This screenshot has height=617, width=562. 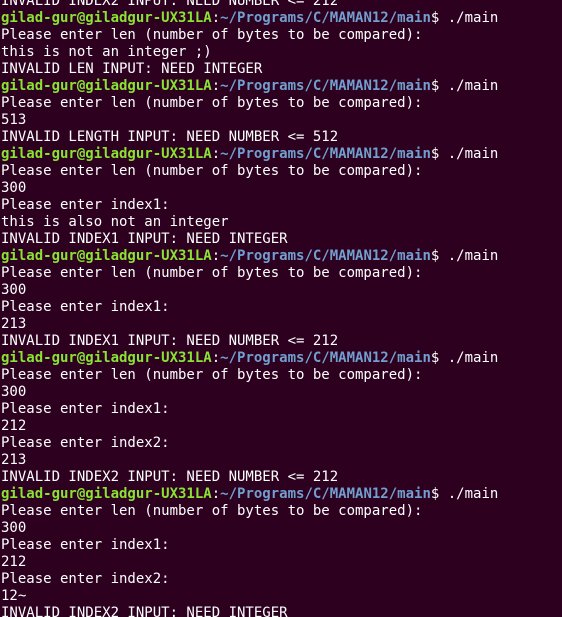 I want to click on output-line: INVALID LENGTH INPUT: NEED NUMBER <= 512, so click(x=170, y=137).